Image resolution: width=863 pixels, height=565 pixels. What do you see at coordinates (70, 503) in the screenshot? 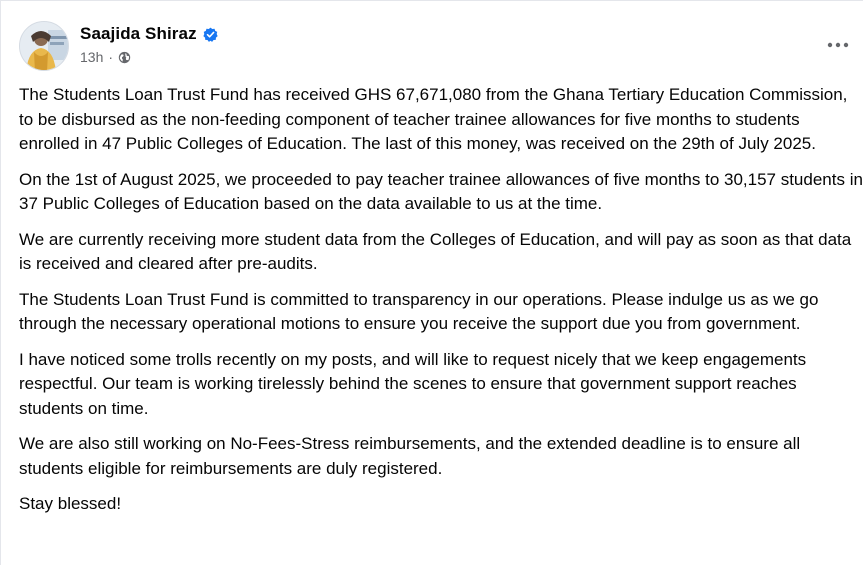
I see `post-paragraph: Stay blessed!` at bounding box center [70, 503].